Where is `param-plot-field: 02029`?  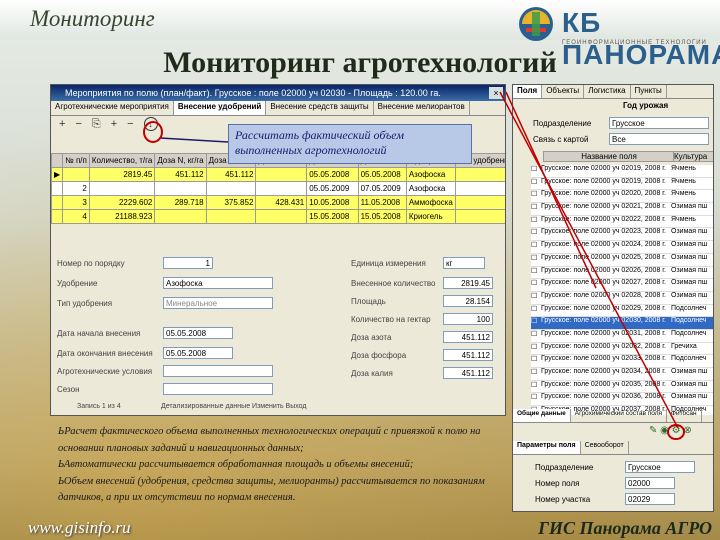 param-plot-field: 02029 is located at coordinates (650, 499).